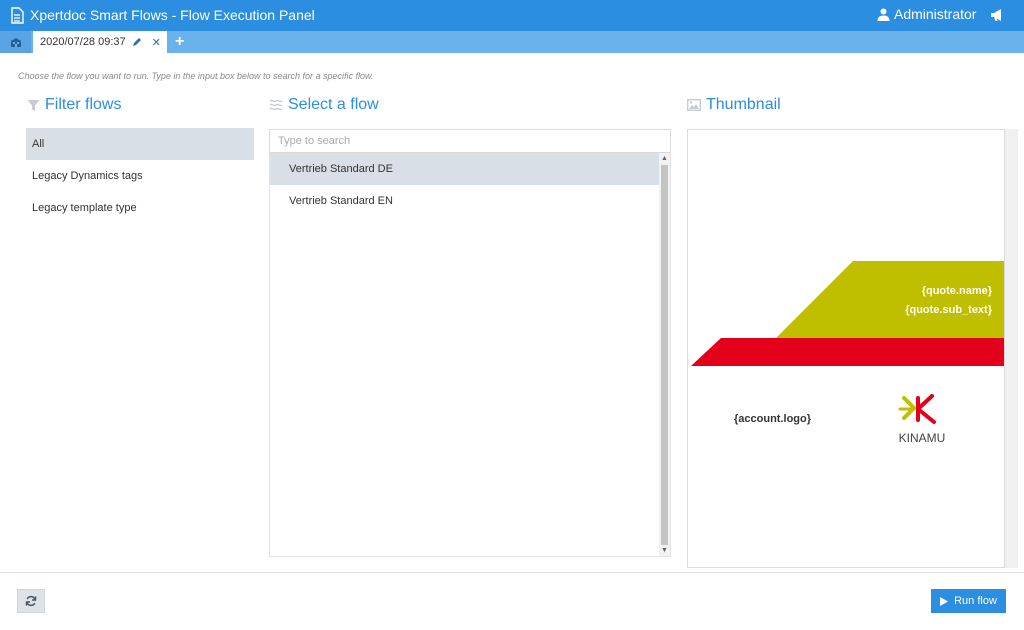 This screenshot has width=1024, height=630. What do you see at coordinates (465, 201) in the screenshot?
I see `flow-item-vertrieb-standard-en: Vertrieb Standard EN` at bounding box center [465, 201].